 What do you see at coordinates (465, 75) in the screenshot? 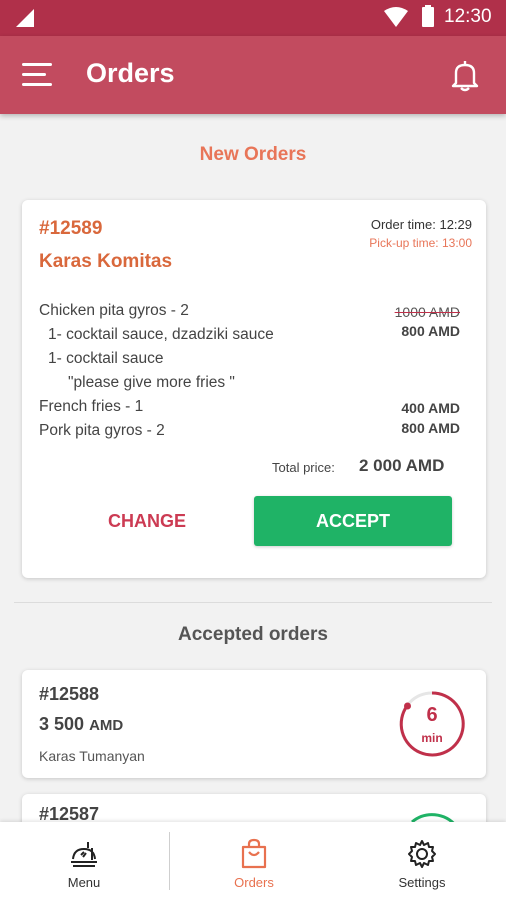
I see `bell-icon` at bounding box center [465, 75].